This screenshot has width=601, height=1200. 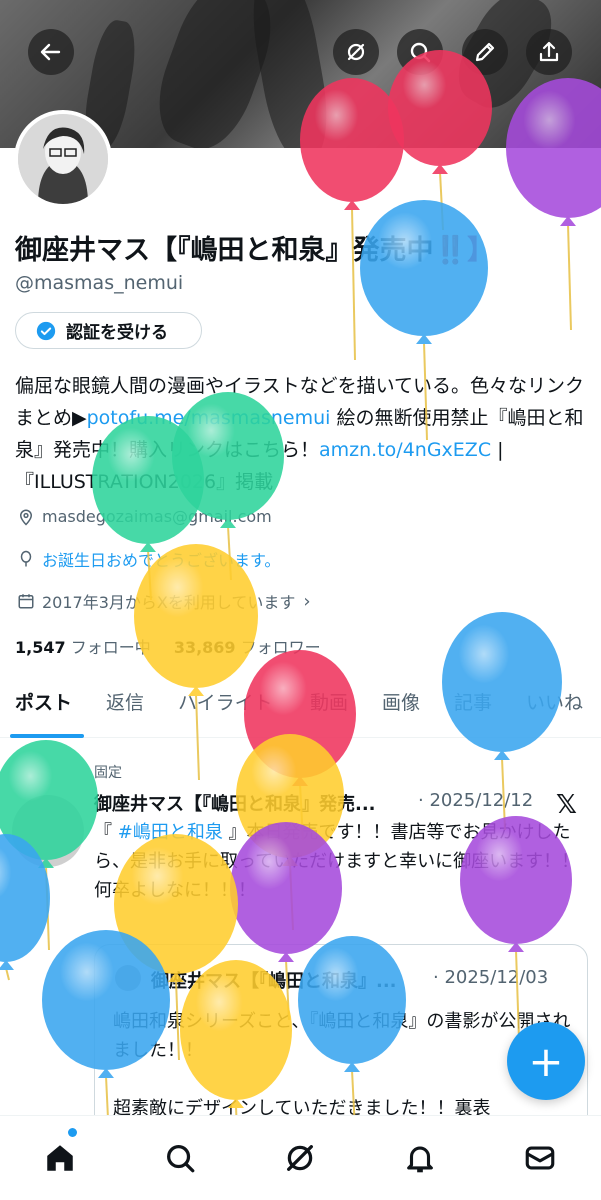 What do you see at coordinates (307, 601) in the screenshot?
I see `chevron-right-icon: ›` at bounding box center [307, 601].